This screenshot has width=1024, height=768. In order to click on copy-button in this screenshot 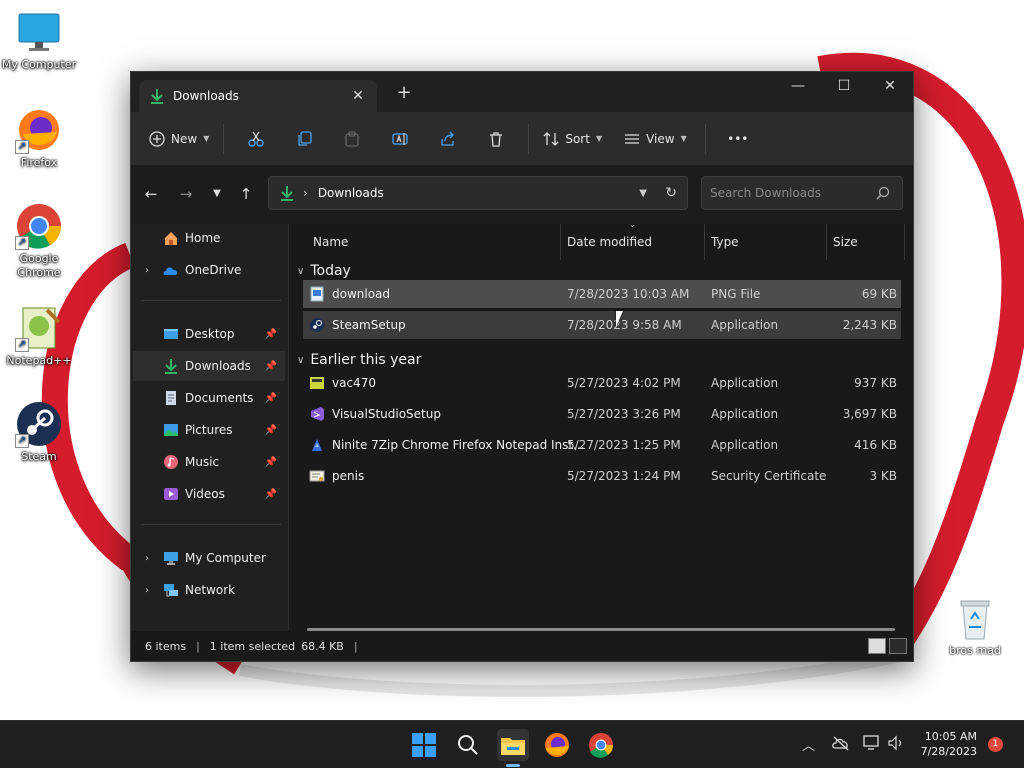, I will do `click(304, 139)`.